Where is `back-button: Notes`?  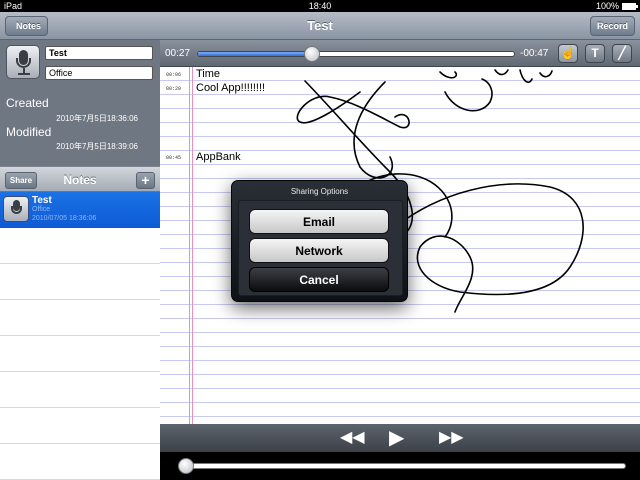 back-button: Notes is located at coordinates (27, 26).